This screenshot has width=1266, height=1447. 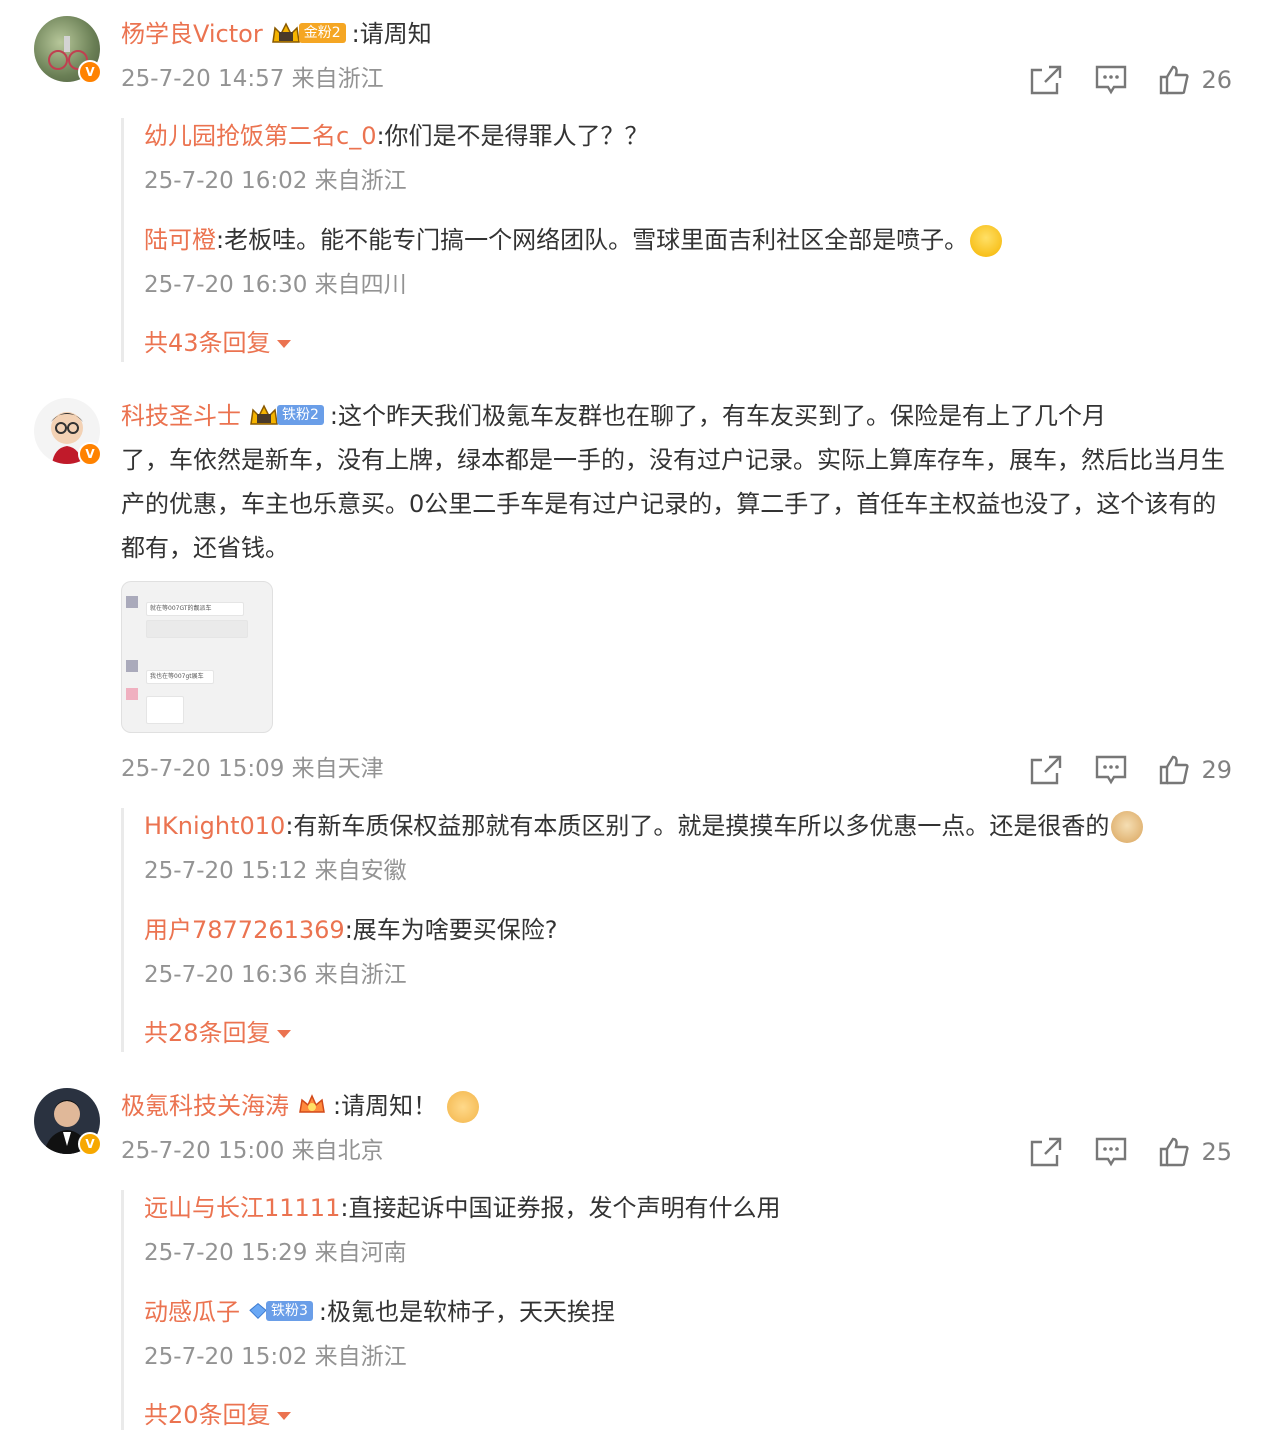 What do you see at coordinates (1195, 80) in the screenshot?
I see `like-button: 26` at bounding box center [1195, 80].